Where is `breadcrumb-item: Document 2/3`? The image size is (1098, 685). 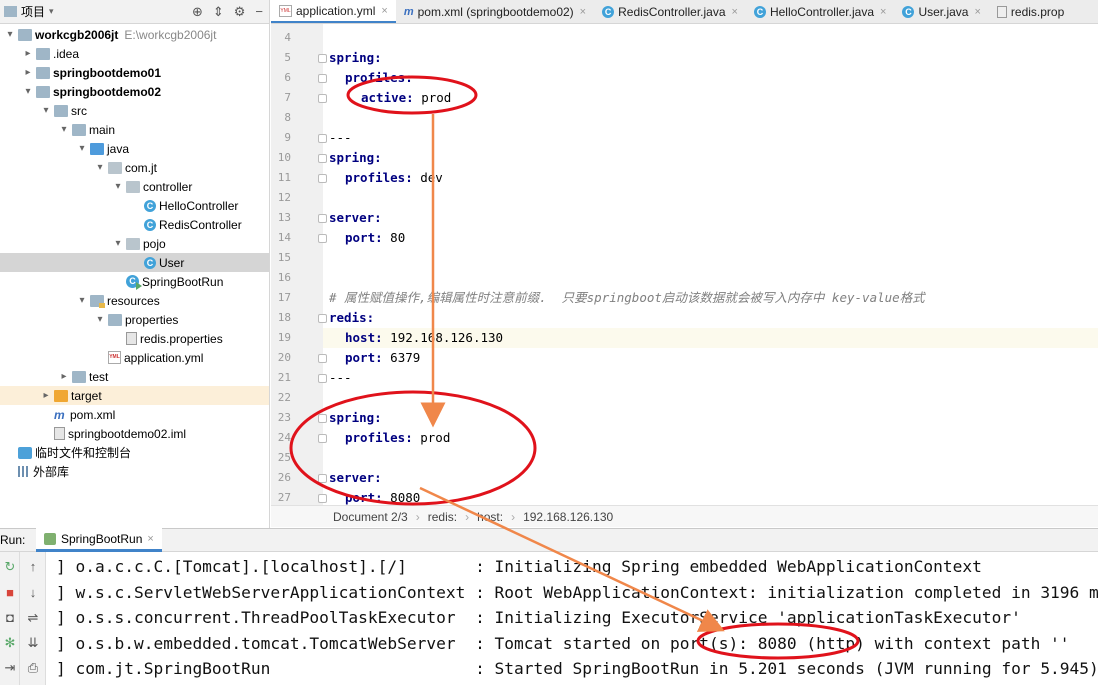 breadcrumb-item: Document 2/3 is located at coordinates (370, 517).